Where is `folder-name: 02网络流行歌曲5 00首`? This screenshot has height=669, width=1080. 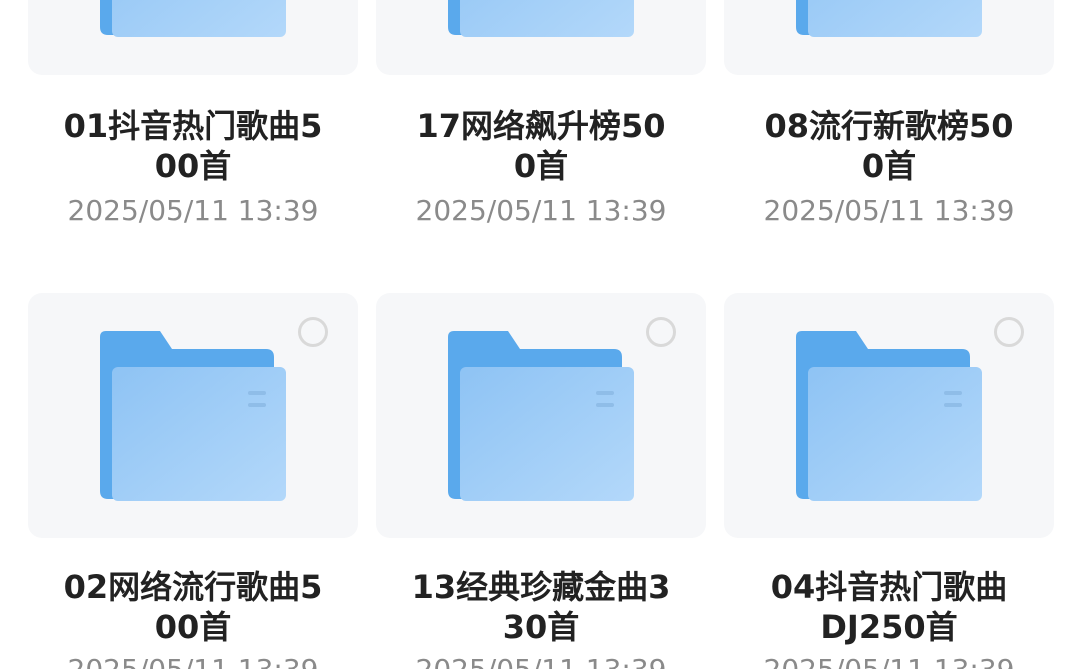 folder-name: 02网络流行歌曲5 00首 is located at coordinates (193, 607).